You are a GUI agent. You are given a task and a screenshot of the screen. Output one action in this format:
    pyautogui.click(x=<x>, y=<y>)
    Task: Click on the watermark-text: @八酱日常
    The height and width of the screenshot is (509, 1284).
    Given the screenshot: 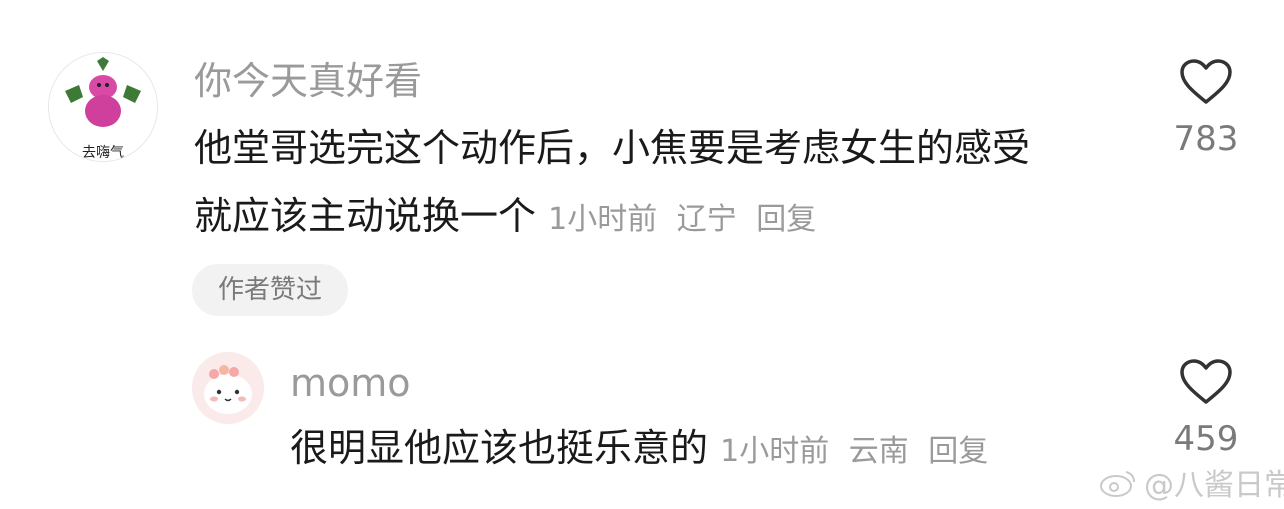 What is the action you would take?
    pyautogui.click(x=1214, y=485)
    